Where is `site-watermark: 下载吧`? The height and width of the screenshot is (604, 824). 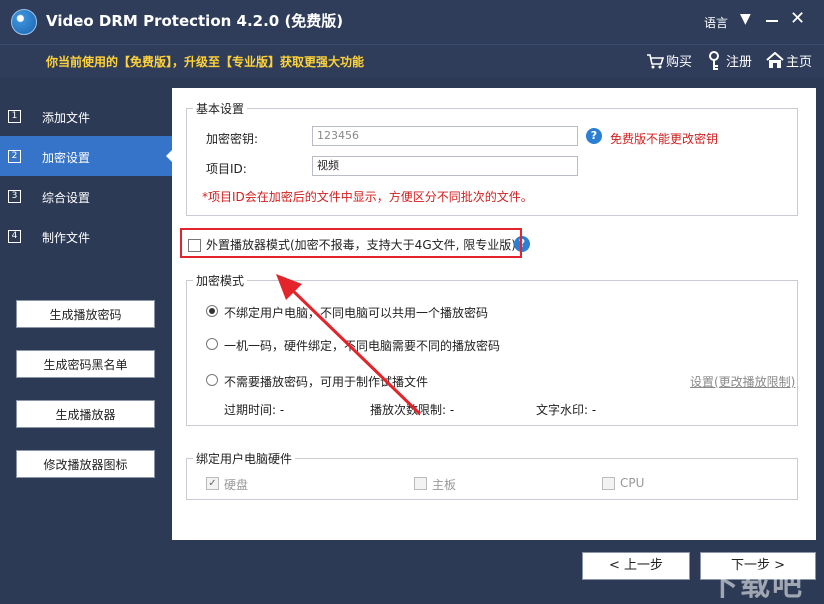 site-watermark: 下载吧 is located at coordinates (756, 585).